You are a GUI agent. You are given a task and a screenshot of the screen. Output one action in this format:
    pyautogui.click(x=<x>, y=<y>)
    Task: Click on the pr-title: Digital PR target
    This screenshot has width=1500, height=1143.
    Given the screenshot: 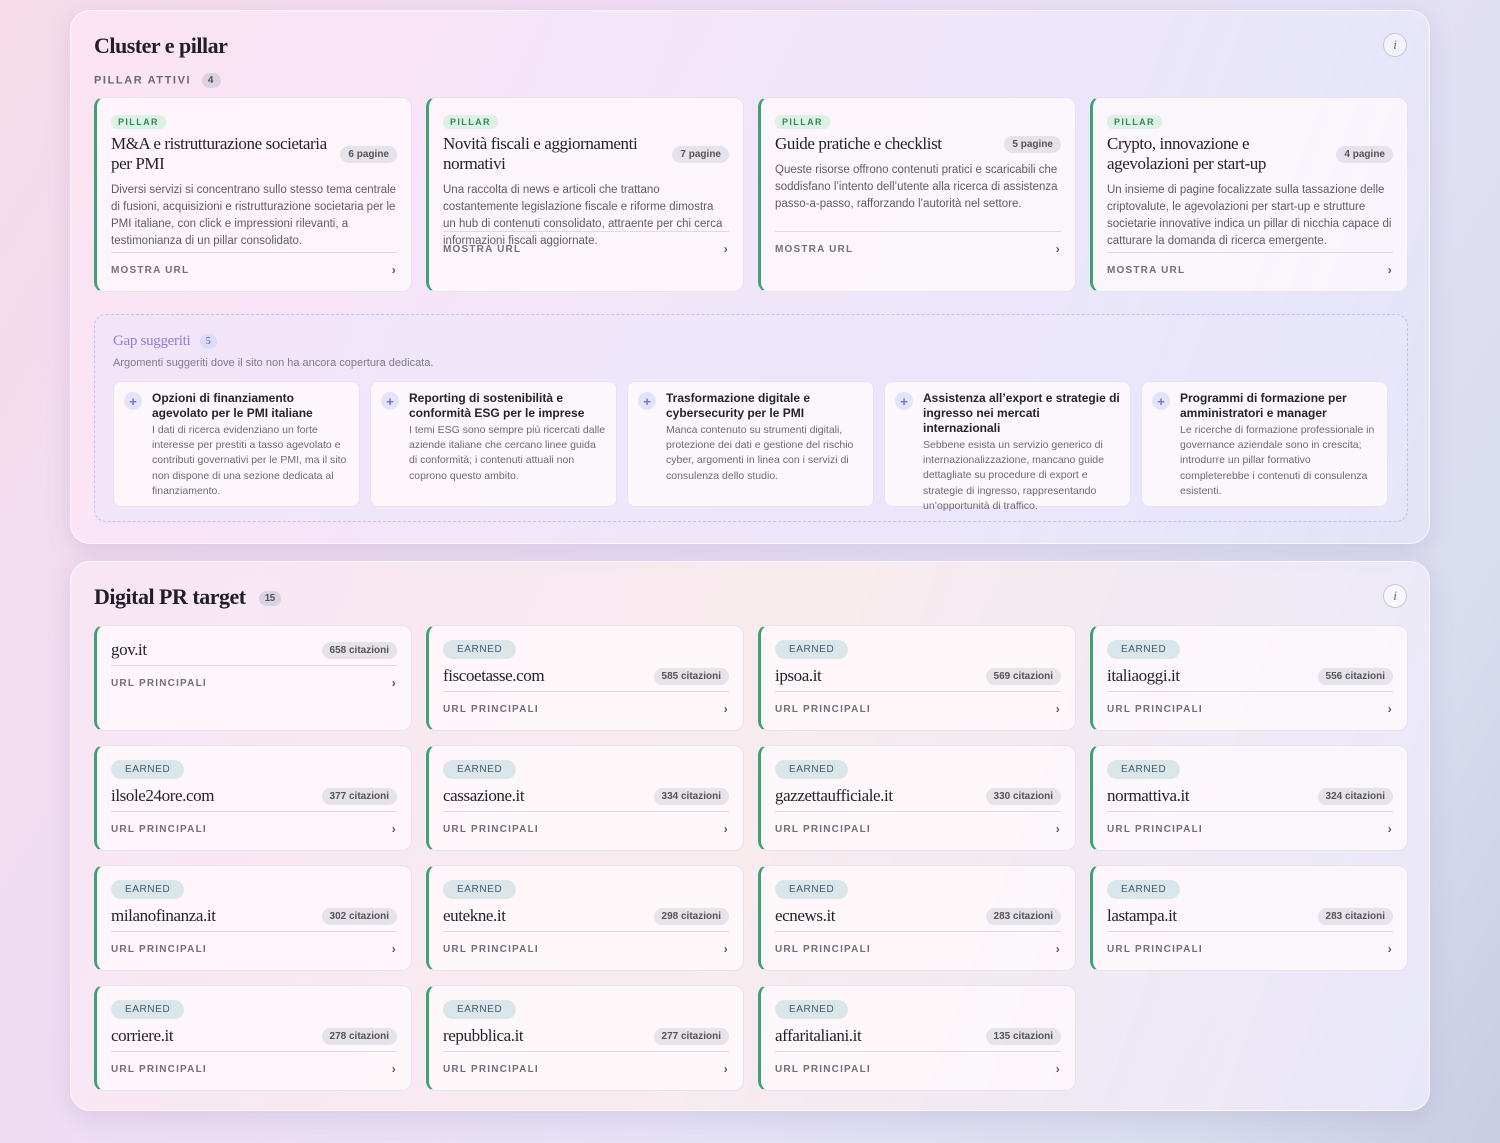 What is the action you would take?
    pyautogui.click(x=170, y=596)
    